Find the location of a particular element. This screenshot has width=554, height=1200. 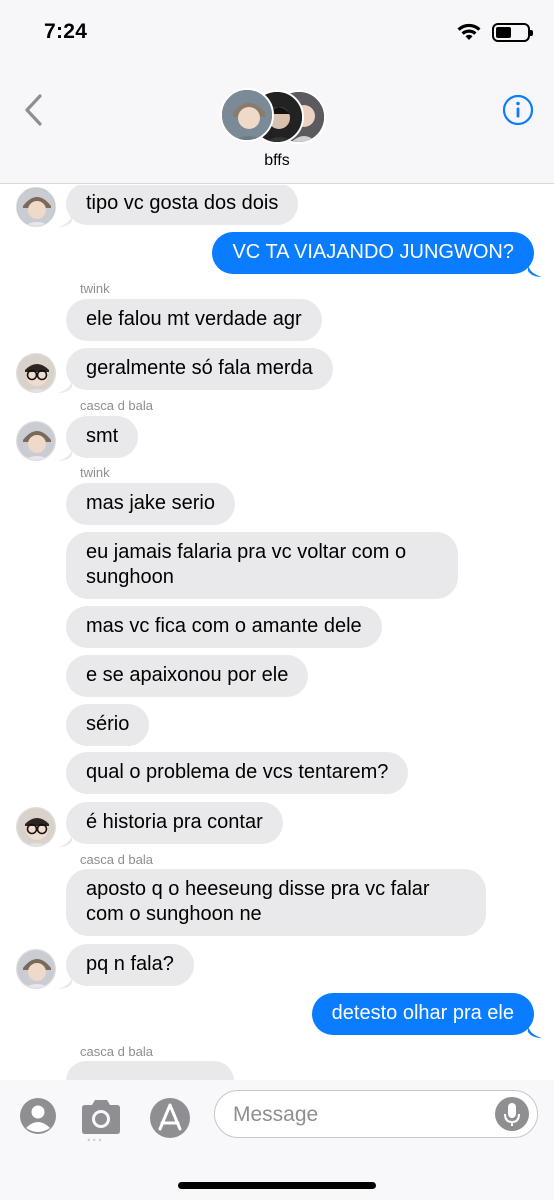

chevron-left-icon is located at coordinates (33, 110).